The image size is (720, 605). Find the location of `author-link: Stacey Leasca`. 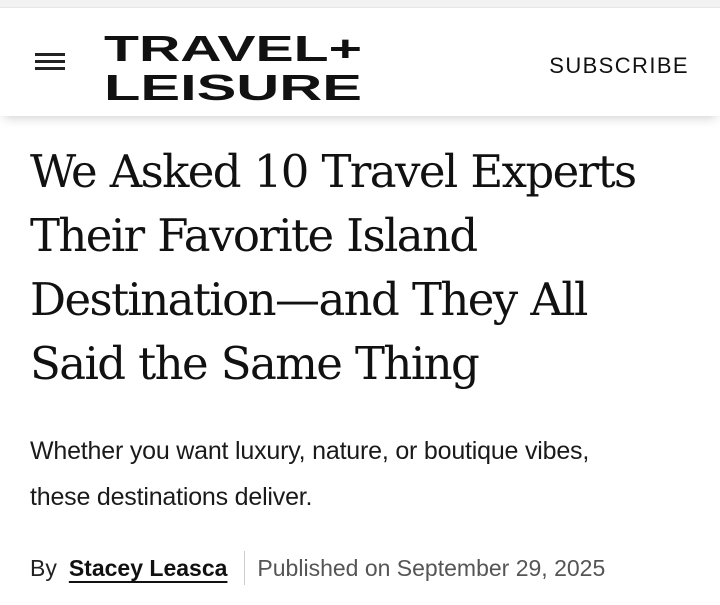

author-link: Stacey Leasca is located at coordinates (148, 568).